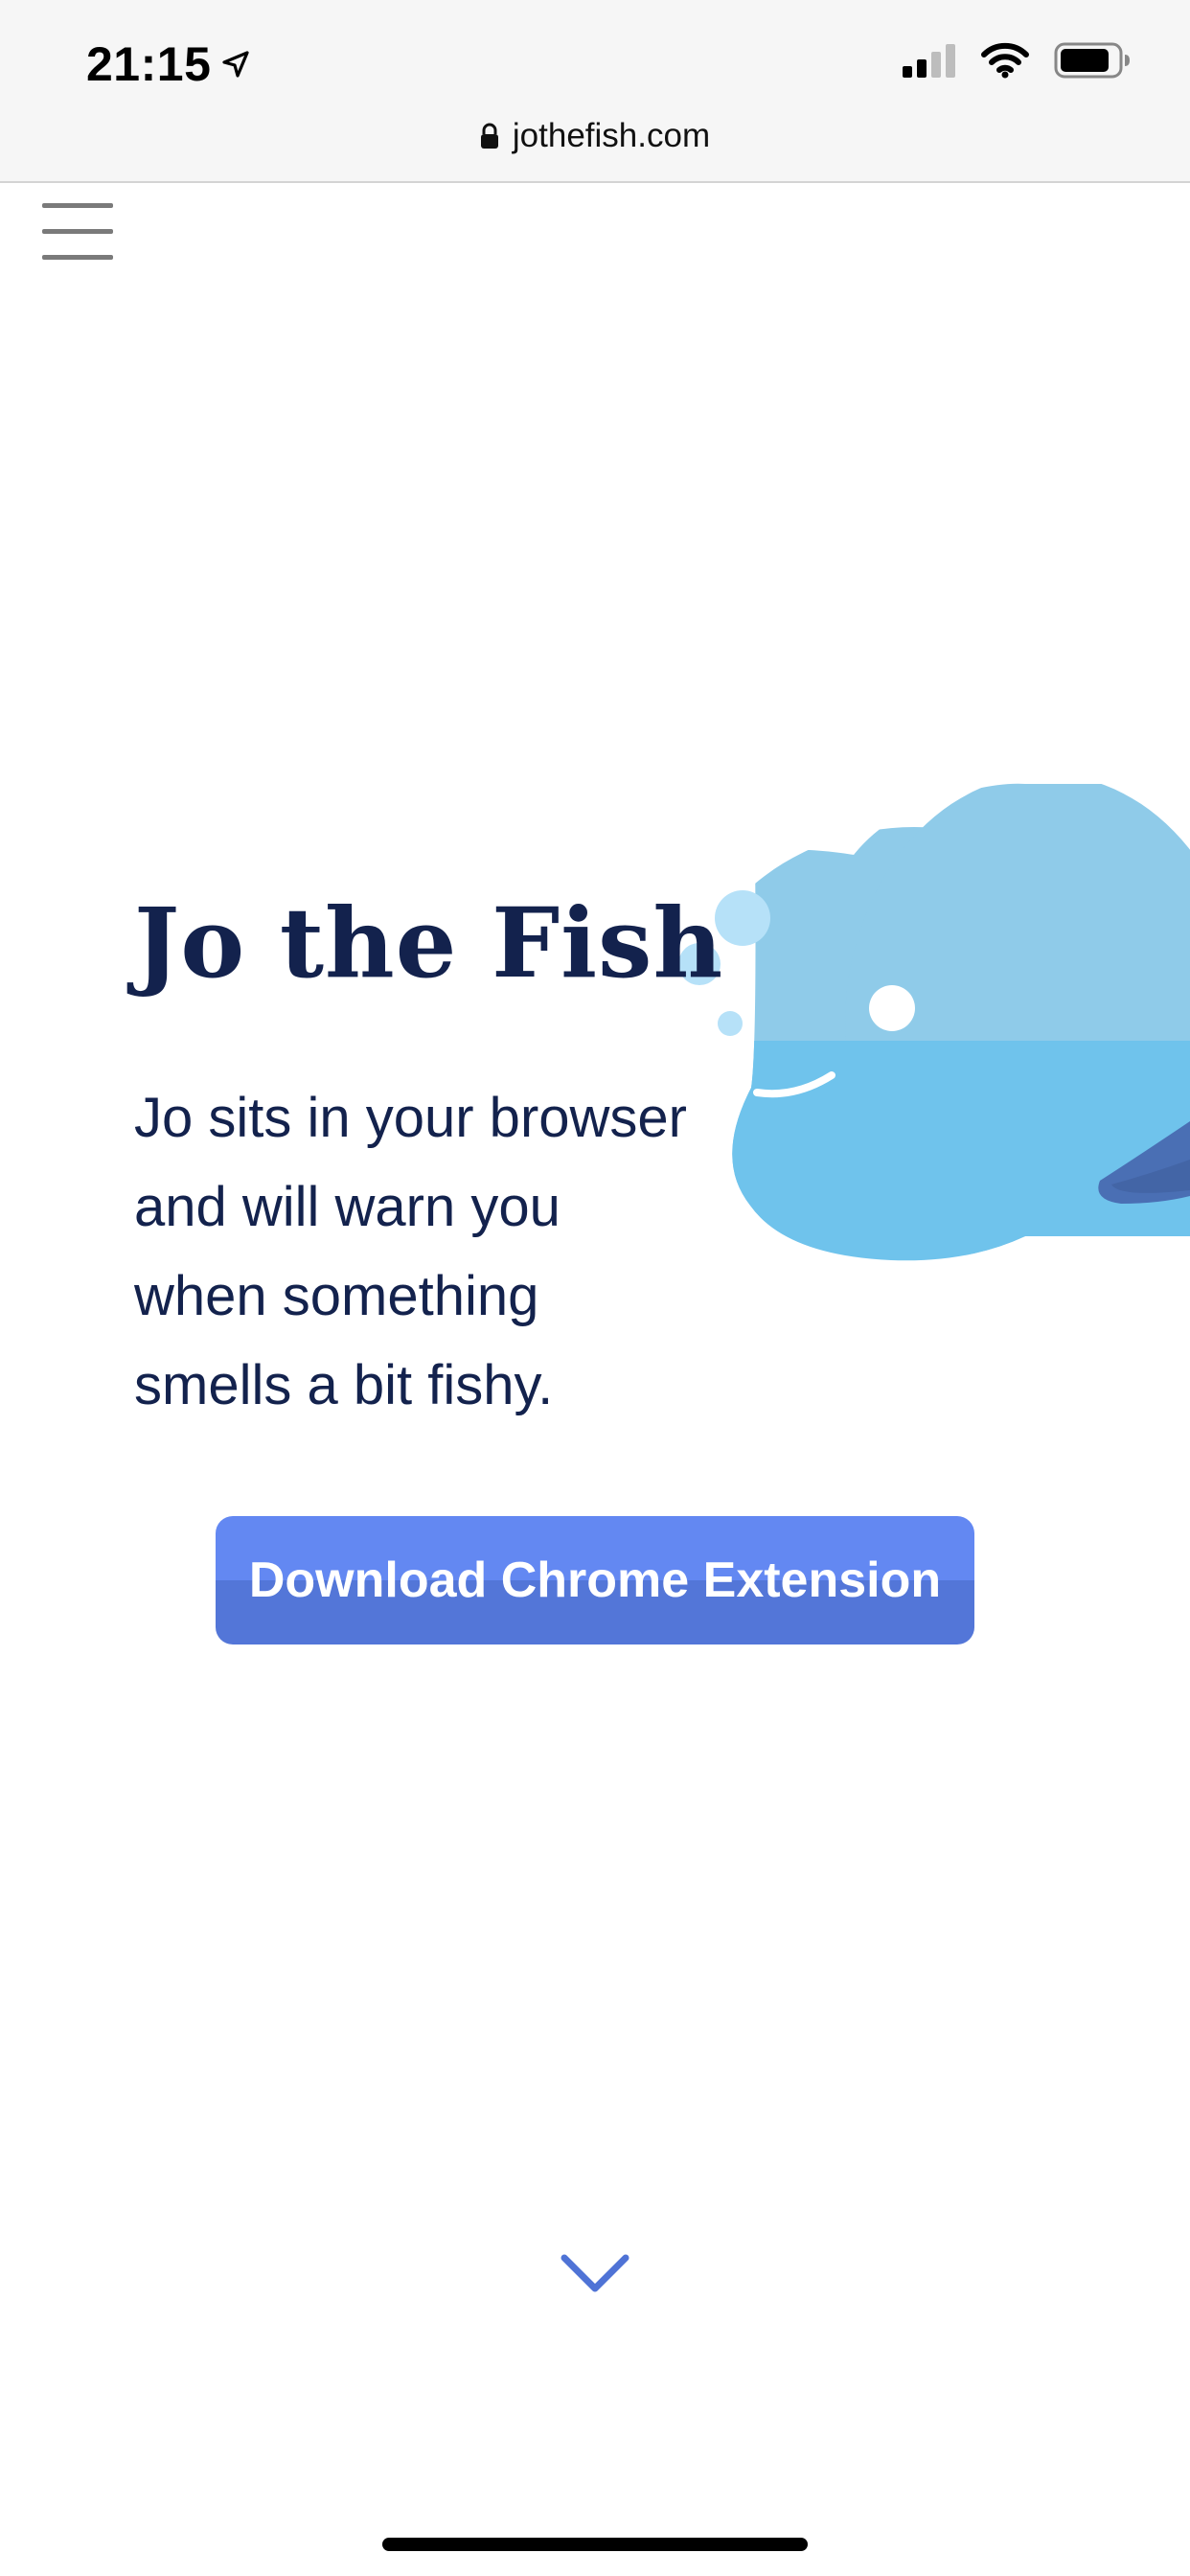  Describe the element at coordinates (348, 1207) in the screenshot. I see `hero-description-line: and will warn you` at that location.